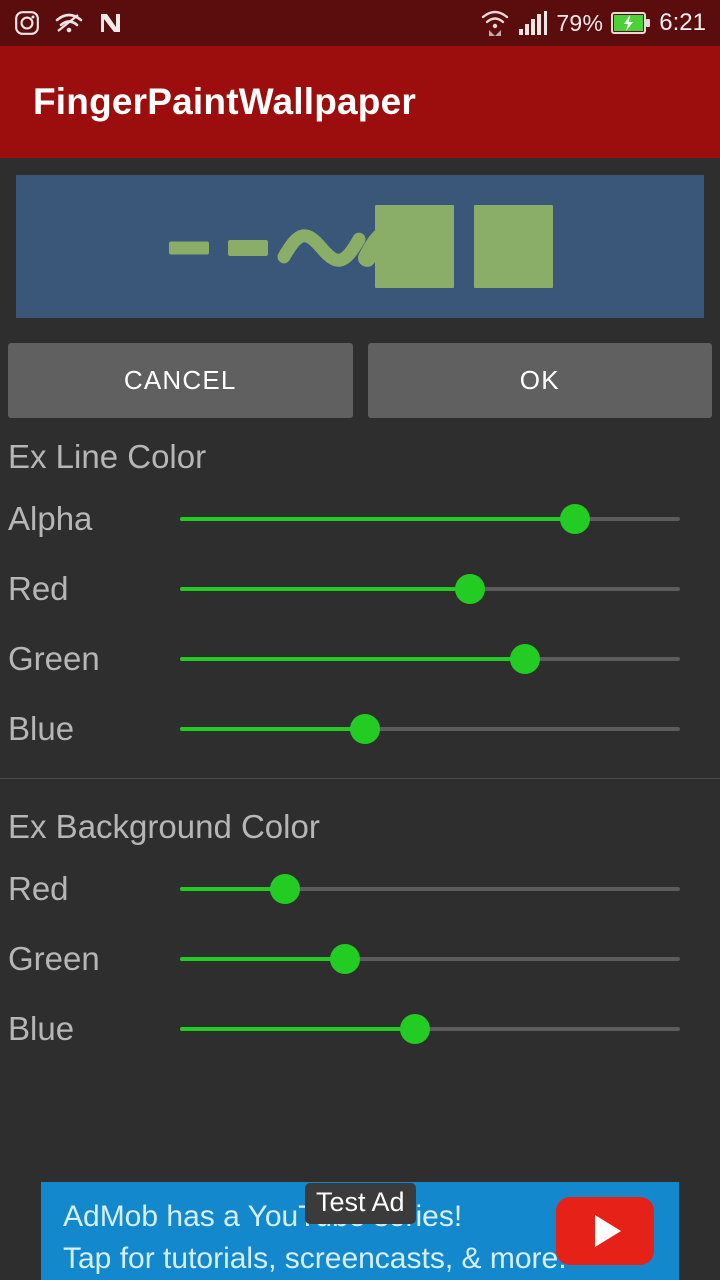 This screenshot has height=1280, width=720. I want to click on slider-fill-alpha, so click(377, 519).